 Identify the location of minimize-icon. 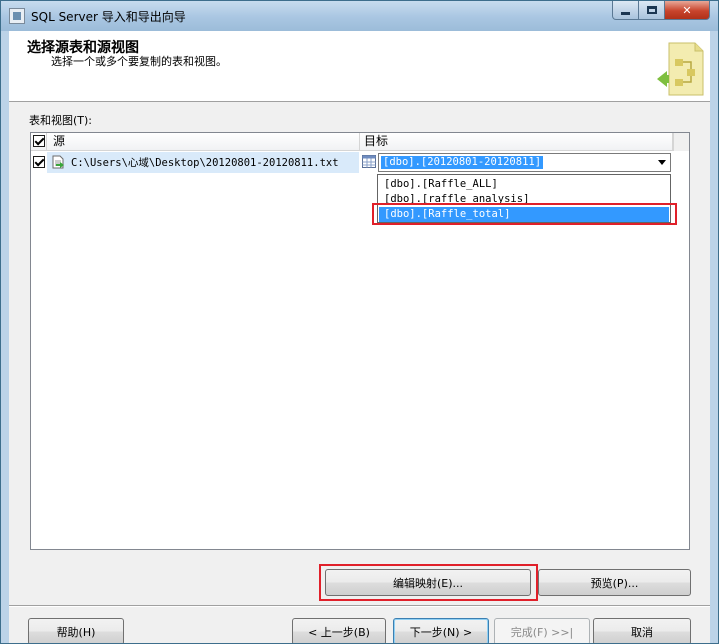
(625, 13).